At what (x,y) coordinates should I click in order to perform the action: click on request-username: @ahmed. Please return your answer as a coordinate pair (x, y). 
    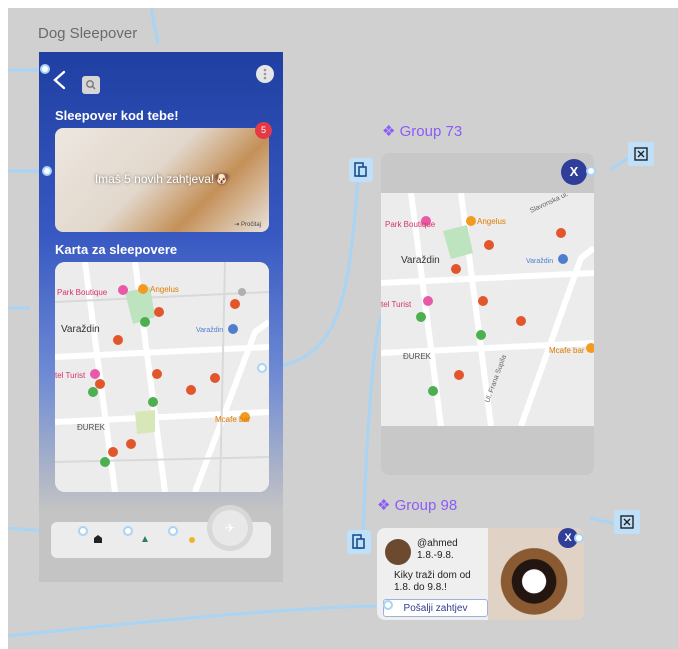
    Looking at the image, I should click on (437, 543).